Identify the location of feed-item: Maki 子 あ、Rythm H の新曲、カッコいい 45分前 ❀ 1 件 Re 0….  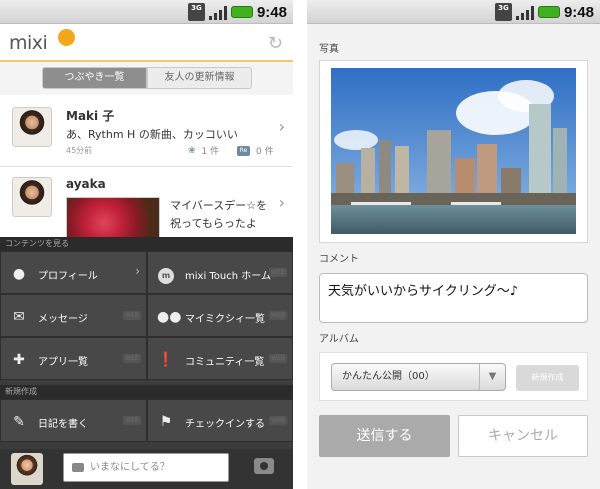
(146, 131).